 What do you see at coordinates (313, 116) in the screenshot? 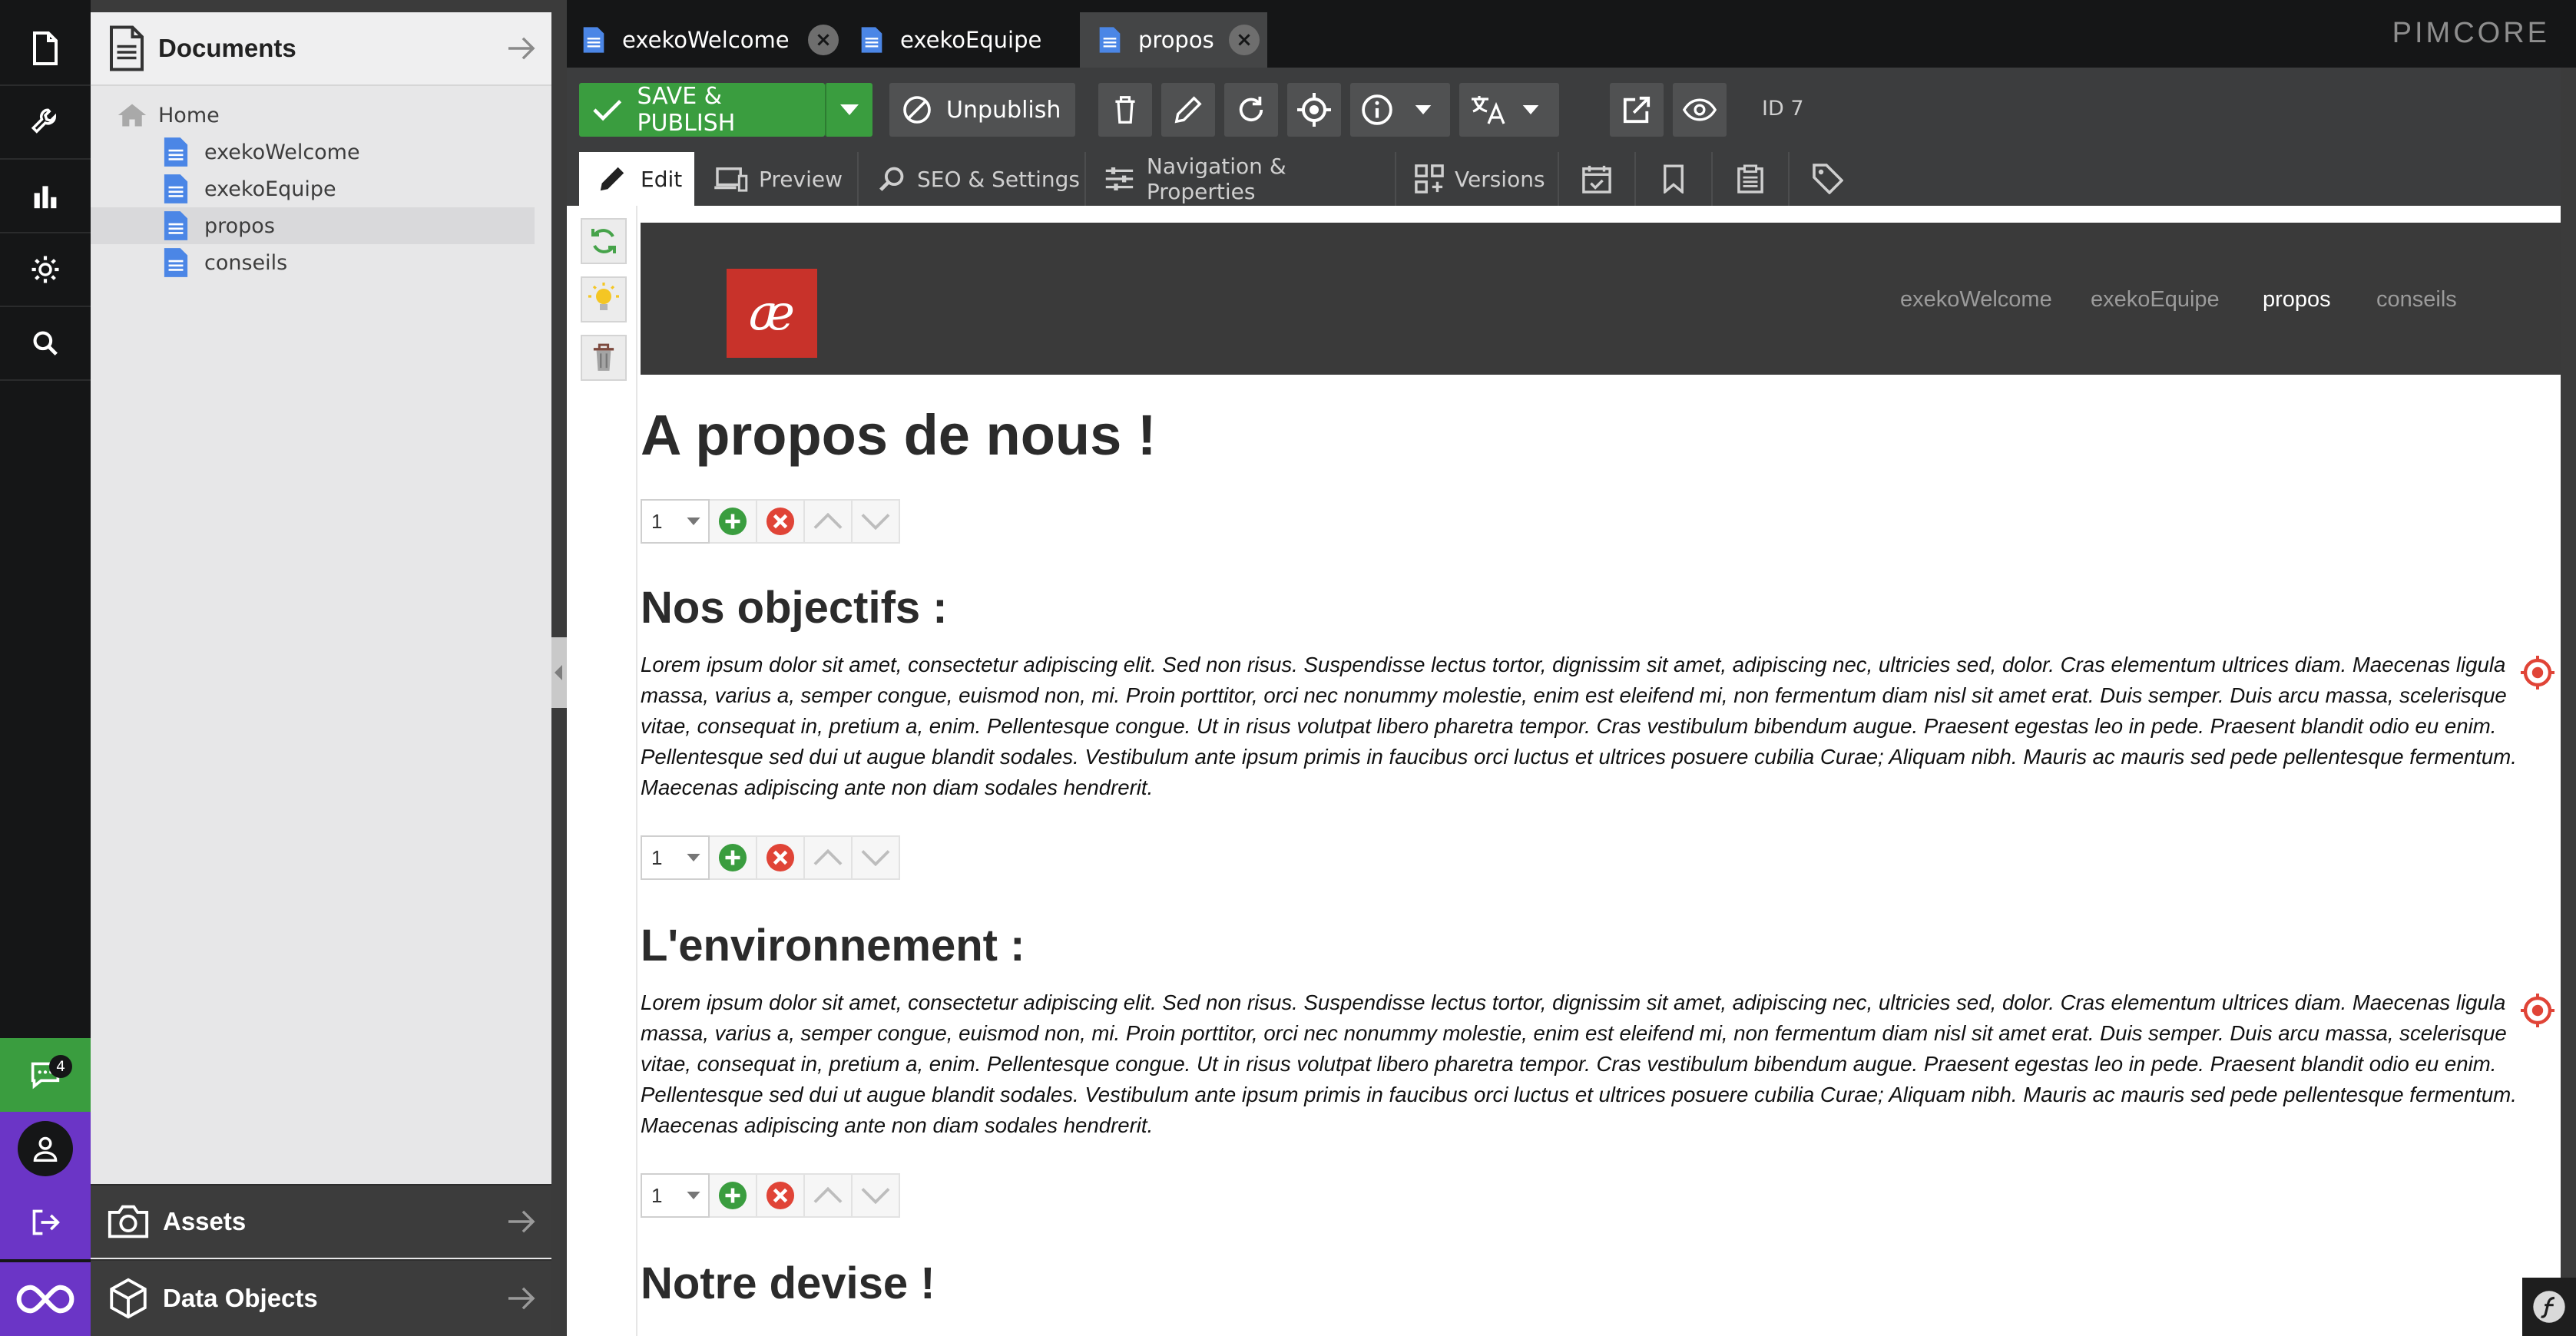
I see `tree-node-home: Home` at bounding box center [313, 116].